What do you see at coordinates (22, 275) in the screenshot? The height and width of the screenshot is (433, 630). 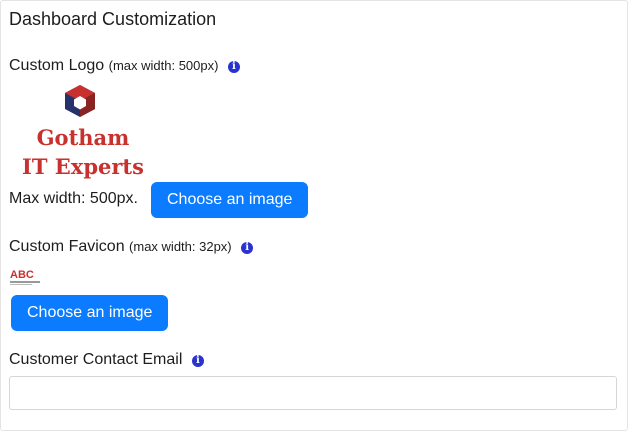 I see `favicon-text: ABC` at bounding box center [22, 275].